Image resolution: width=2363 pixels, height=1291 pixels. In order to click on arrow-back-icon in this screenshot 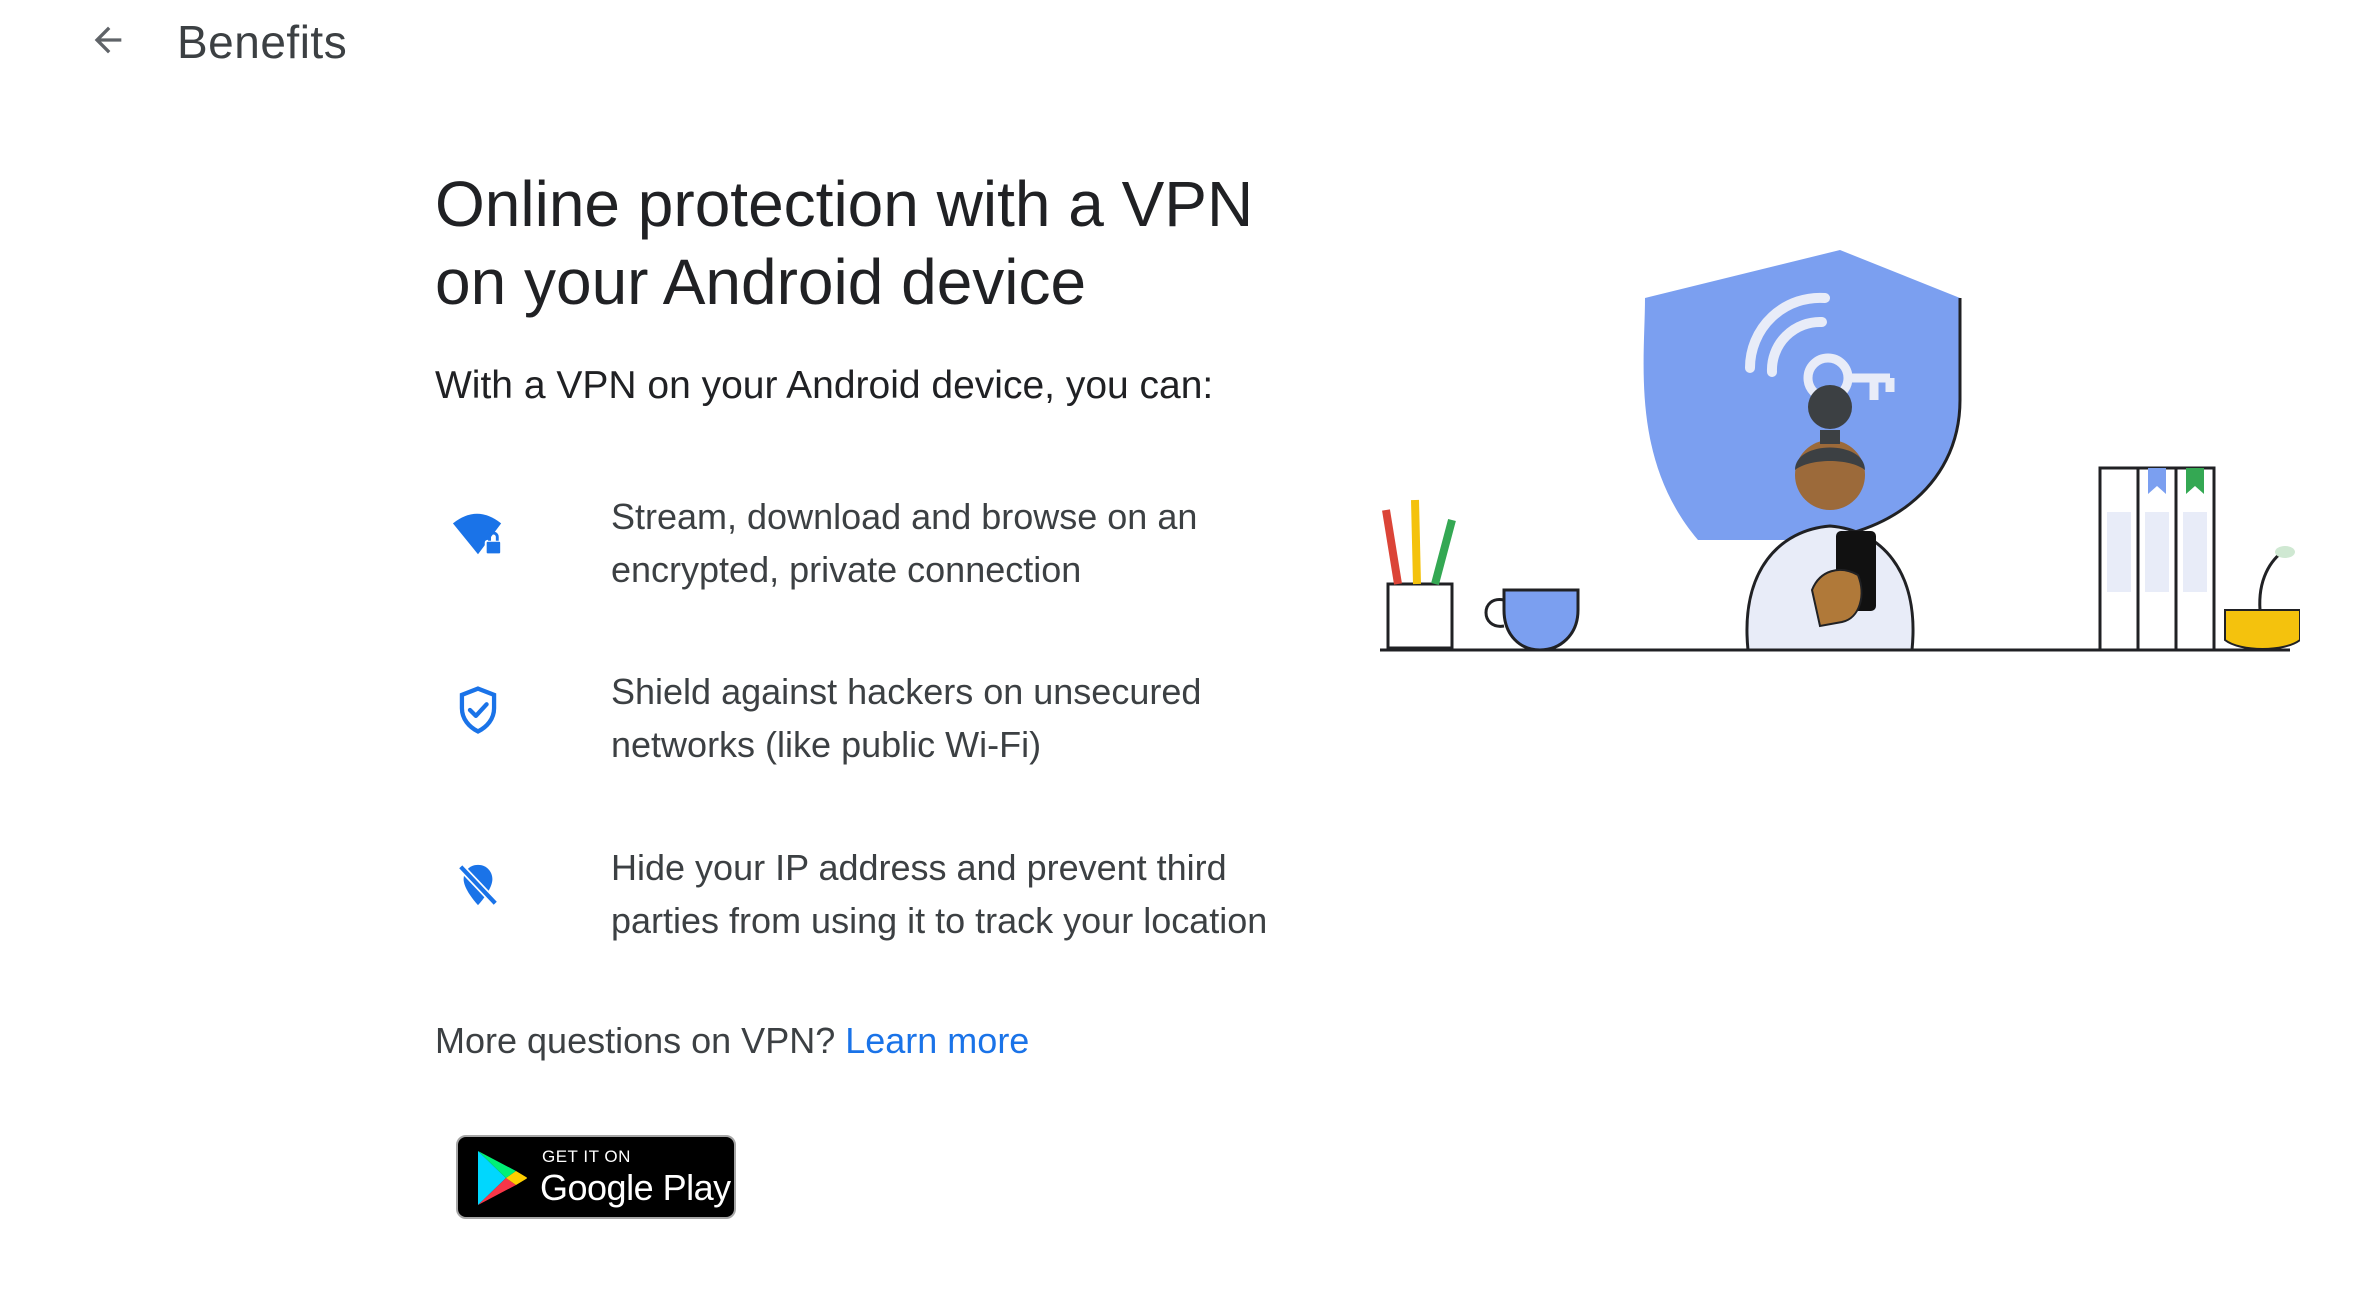, I will do `click(108, 40)`.